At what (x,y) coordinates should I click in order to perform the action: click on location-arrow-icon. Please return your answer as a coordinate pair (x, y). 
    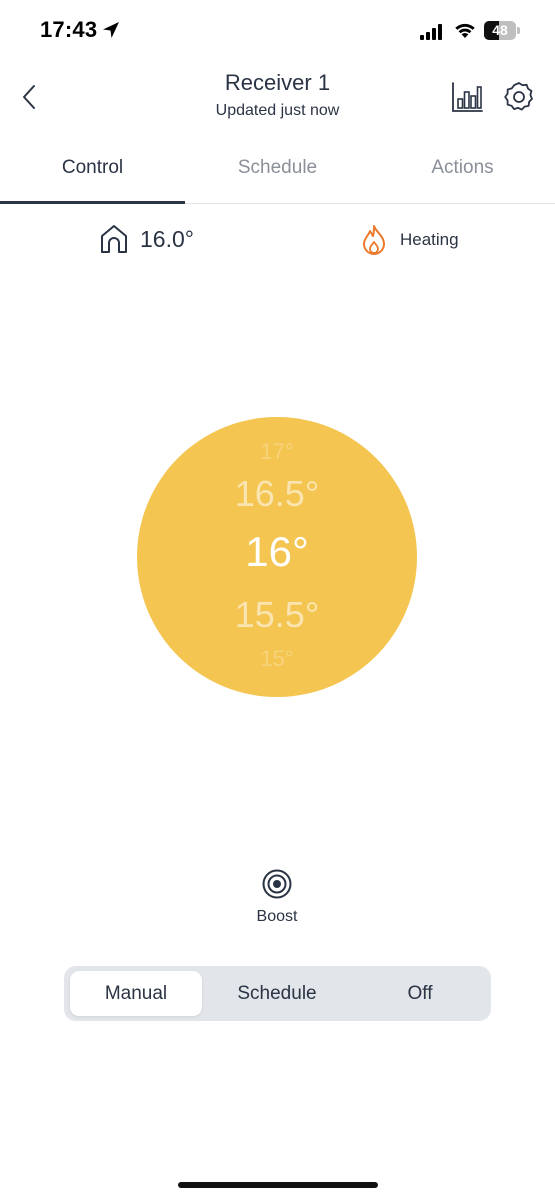
    Looking at the image, I should click on (111, 30).